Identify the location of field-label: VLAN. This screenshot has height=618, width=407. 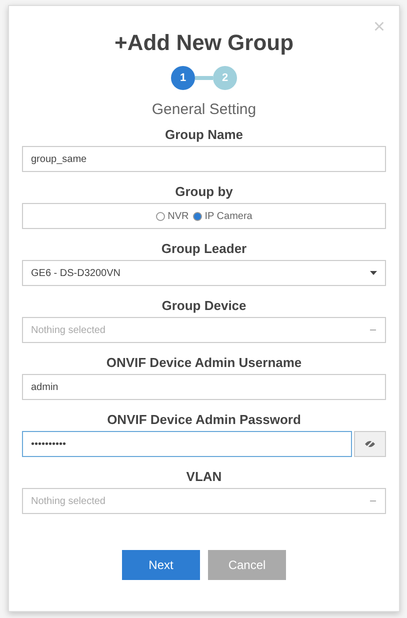
(204, 477).